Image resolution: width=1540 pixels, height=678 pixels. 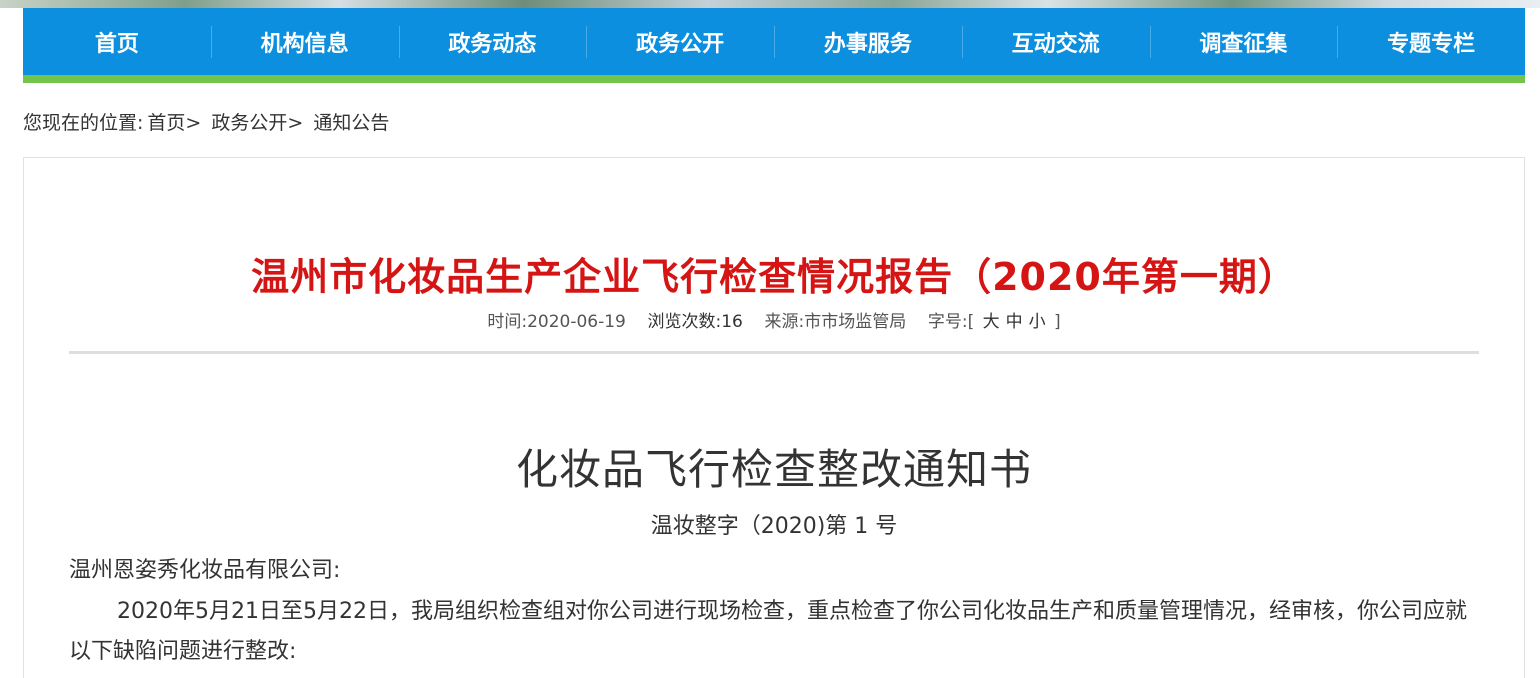 I want to click on font-size-large-button: 大, so click(x=991, y=322).